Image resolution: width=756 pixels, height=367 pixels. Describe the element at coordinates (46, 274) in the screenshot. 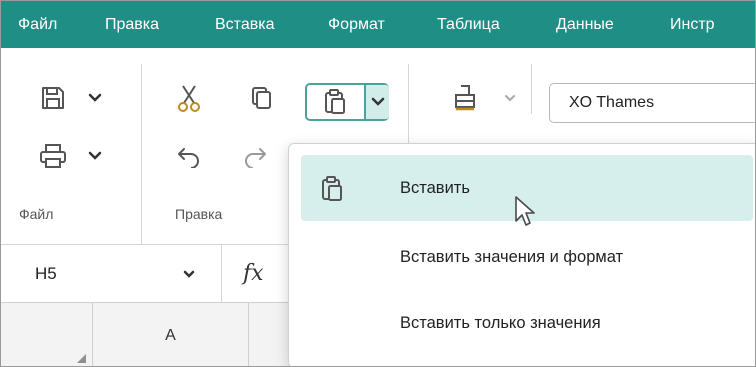

I see `cell-reference-box: H5` at that location.